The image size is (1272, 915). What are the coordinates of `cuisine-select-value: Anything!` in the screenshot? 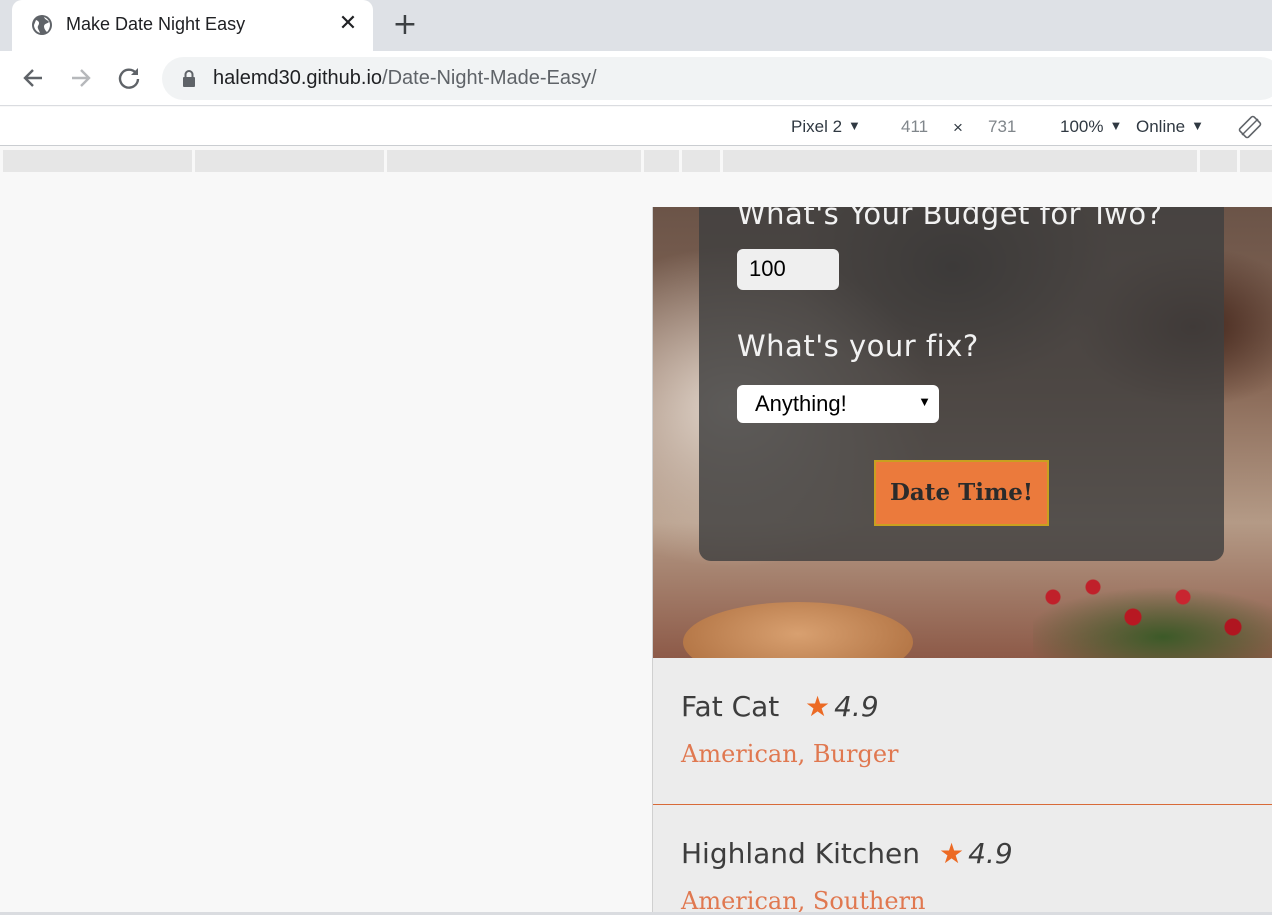 It's located at (801, 403).